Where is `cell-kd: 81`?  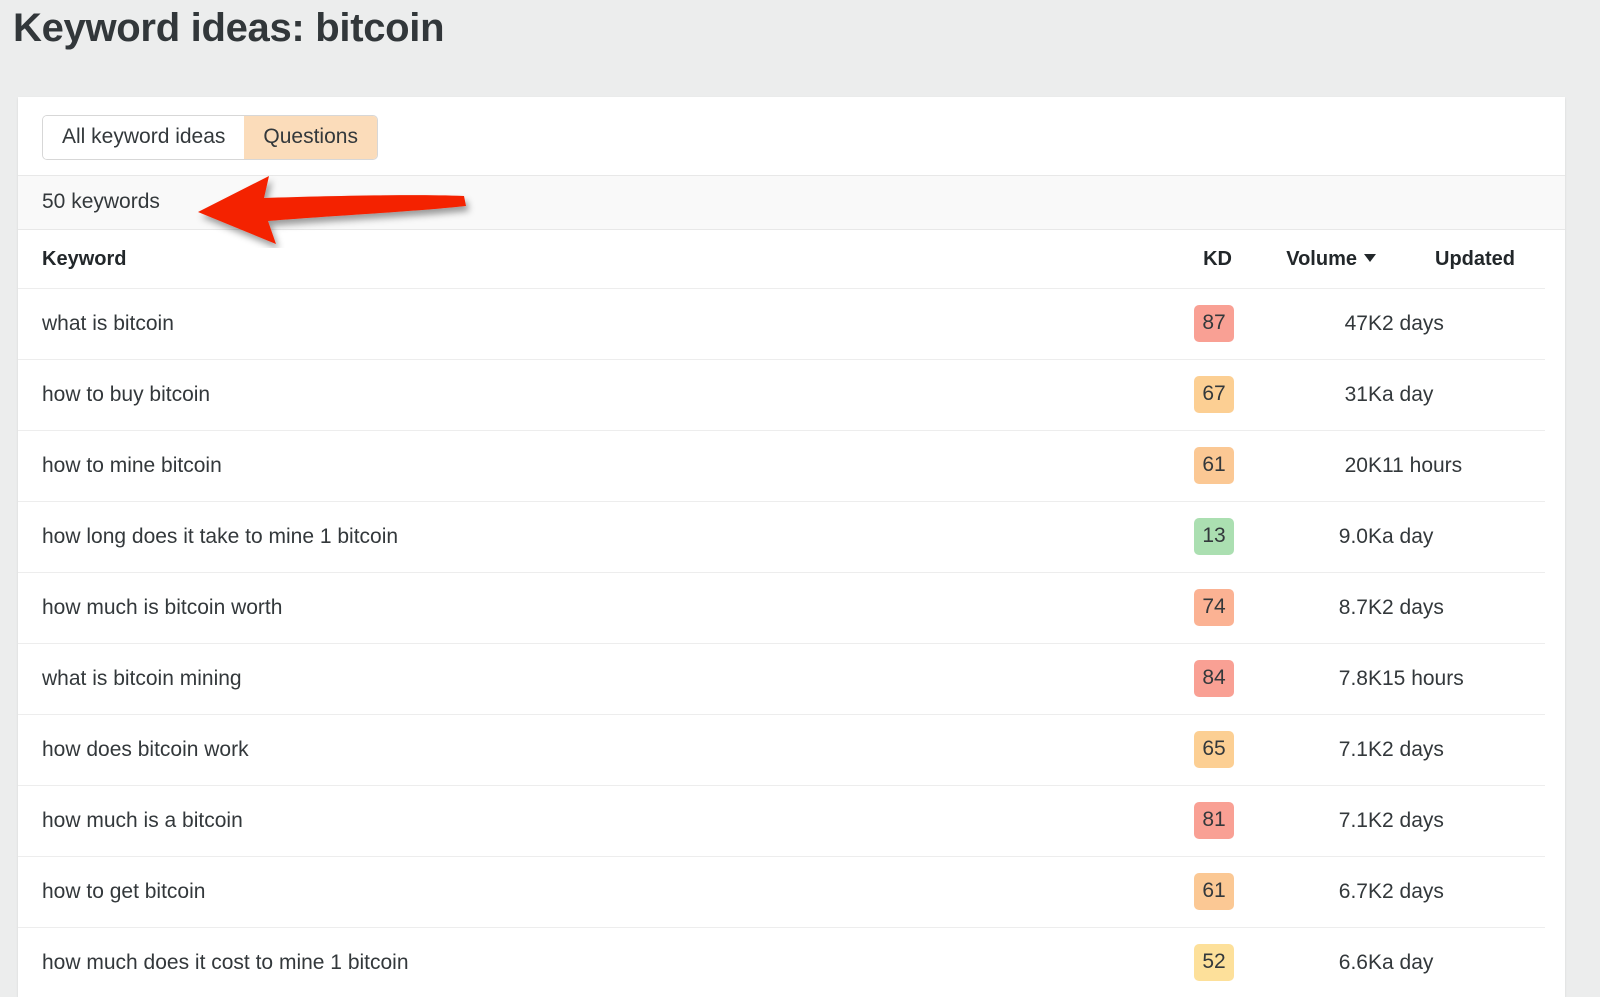
cell-kd: 81 is located at coordinates (1174, 821).